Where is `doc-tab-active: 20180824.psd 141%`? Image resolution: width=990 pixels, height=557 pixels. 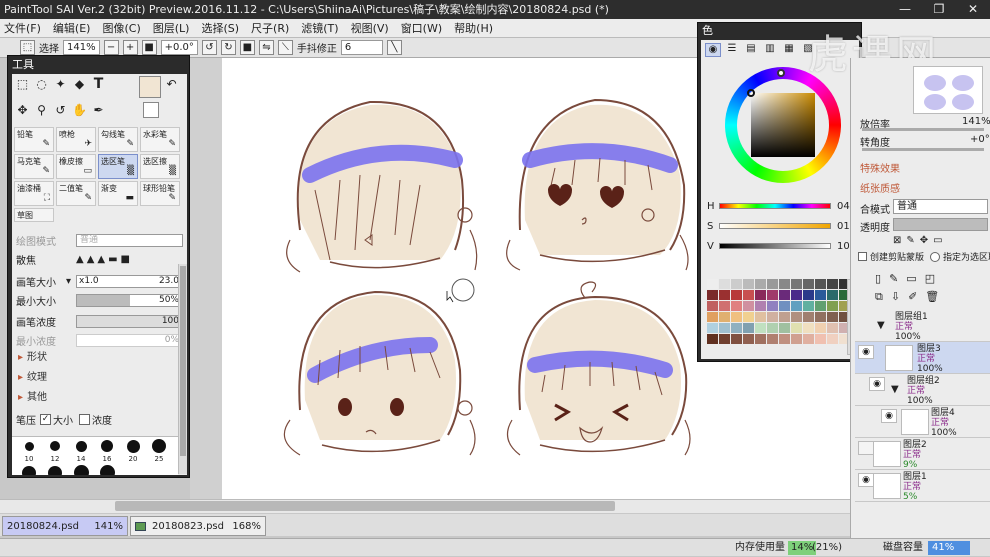
doc-tab-active: 20180824.psd 141% is located at coordinates (65, 526).